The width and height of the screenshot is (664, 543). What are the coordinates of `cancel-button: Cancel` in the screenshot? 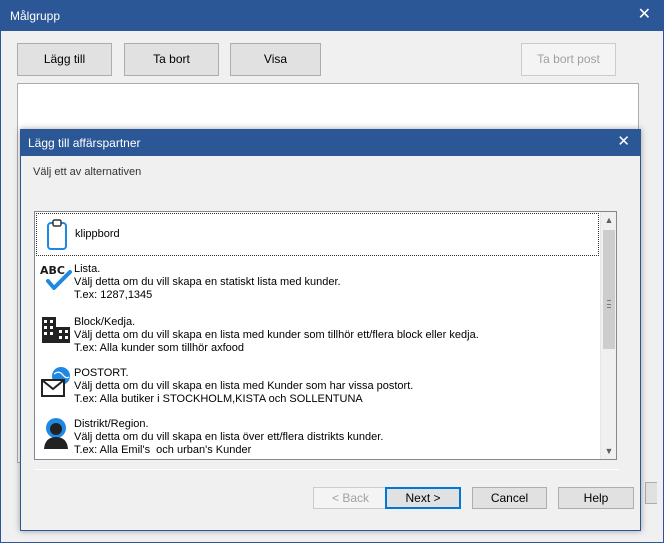 It's located at (509, 498).